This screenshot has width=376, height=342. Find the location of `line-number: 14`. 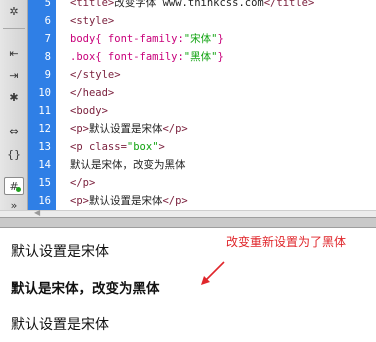

line-number: 14 is located at coordinates (44, 165).